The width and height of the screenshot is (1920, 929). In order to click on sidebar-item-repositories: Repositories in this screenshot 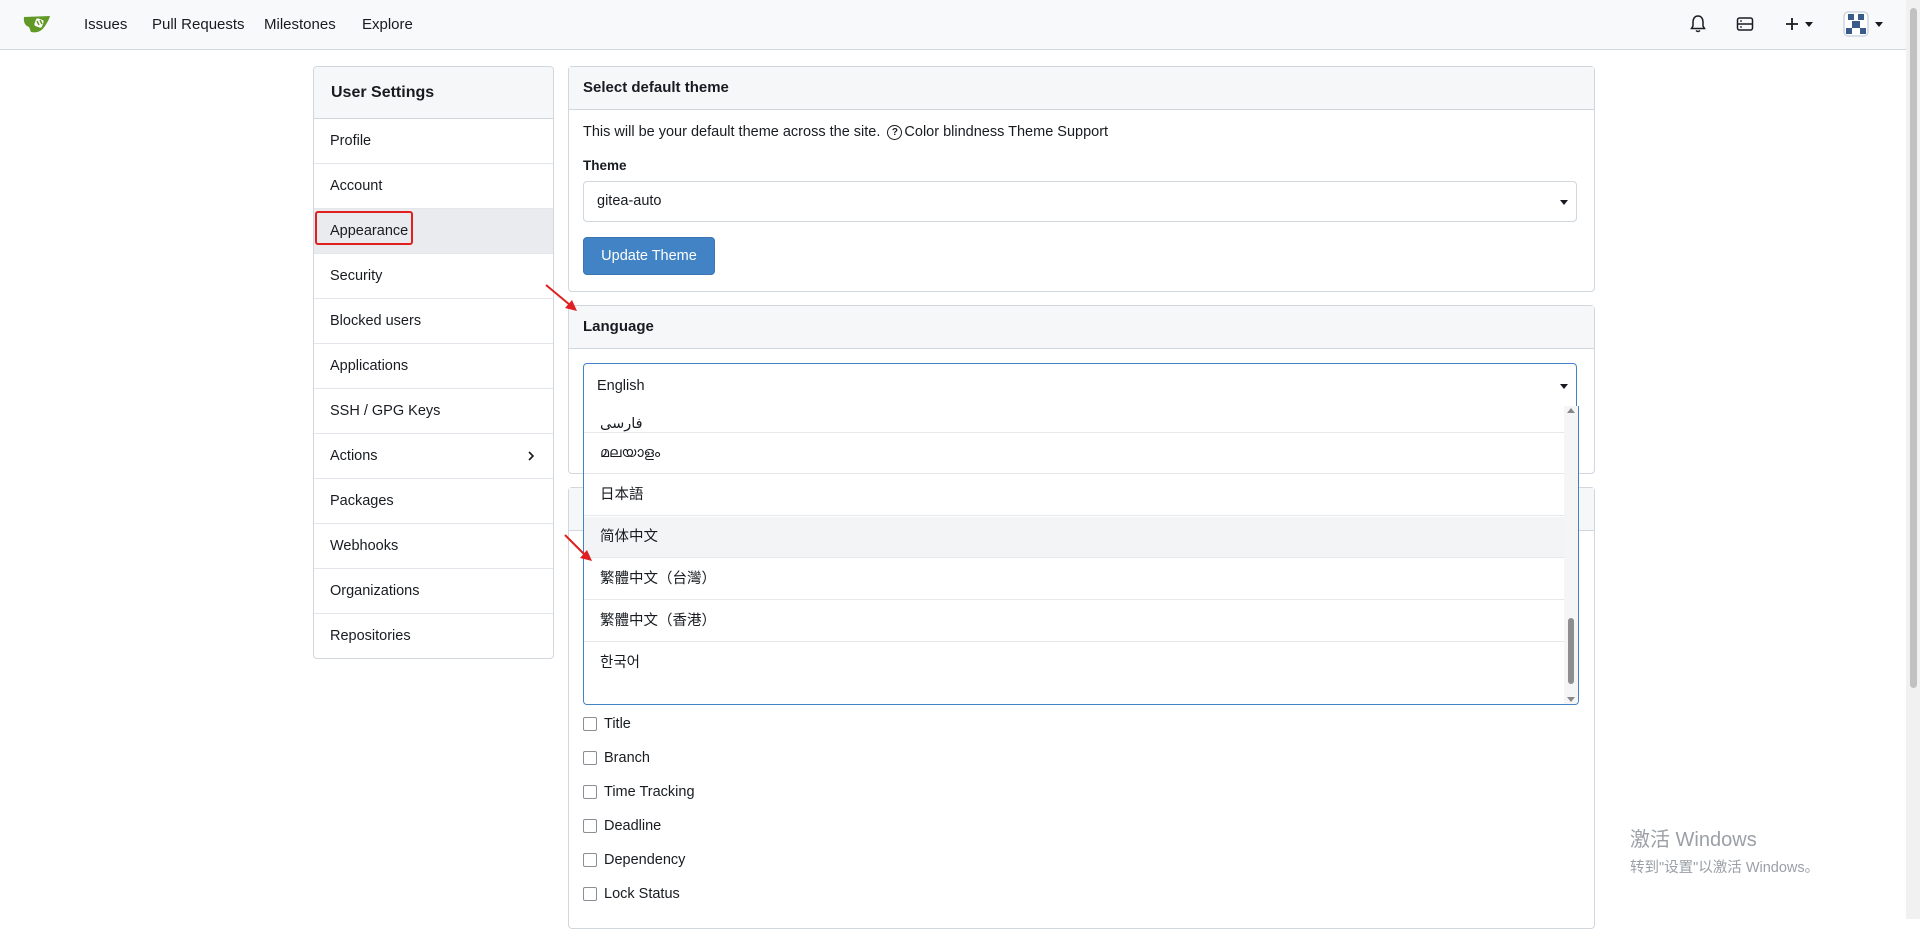, I will do `click(433, 636)`.